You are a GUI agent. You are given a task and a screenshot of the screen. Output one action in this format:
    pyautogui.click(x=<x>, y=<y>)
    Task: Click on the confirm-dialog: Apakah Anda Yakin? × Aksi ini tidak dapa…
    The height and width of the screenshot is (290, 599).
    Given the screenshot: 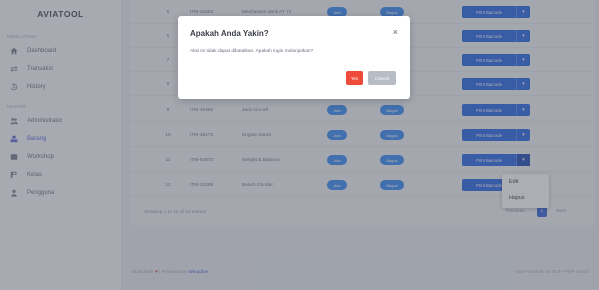 What is the action you would take?
    pyautogui.click(x=294, y=57)
    